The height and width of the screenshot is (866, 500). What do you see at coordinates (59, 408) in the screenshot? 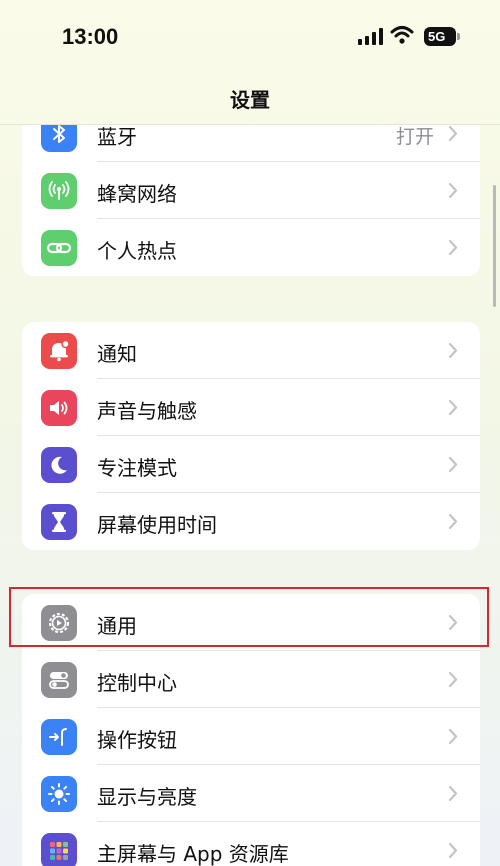
I see `speaker-icon` at bounding box center [59, 408].